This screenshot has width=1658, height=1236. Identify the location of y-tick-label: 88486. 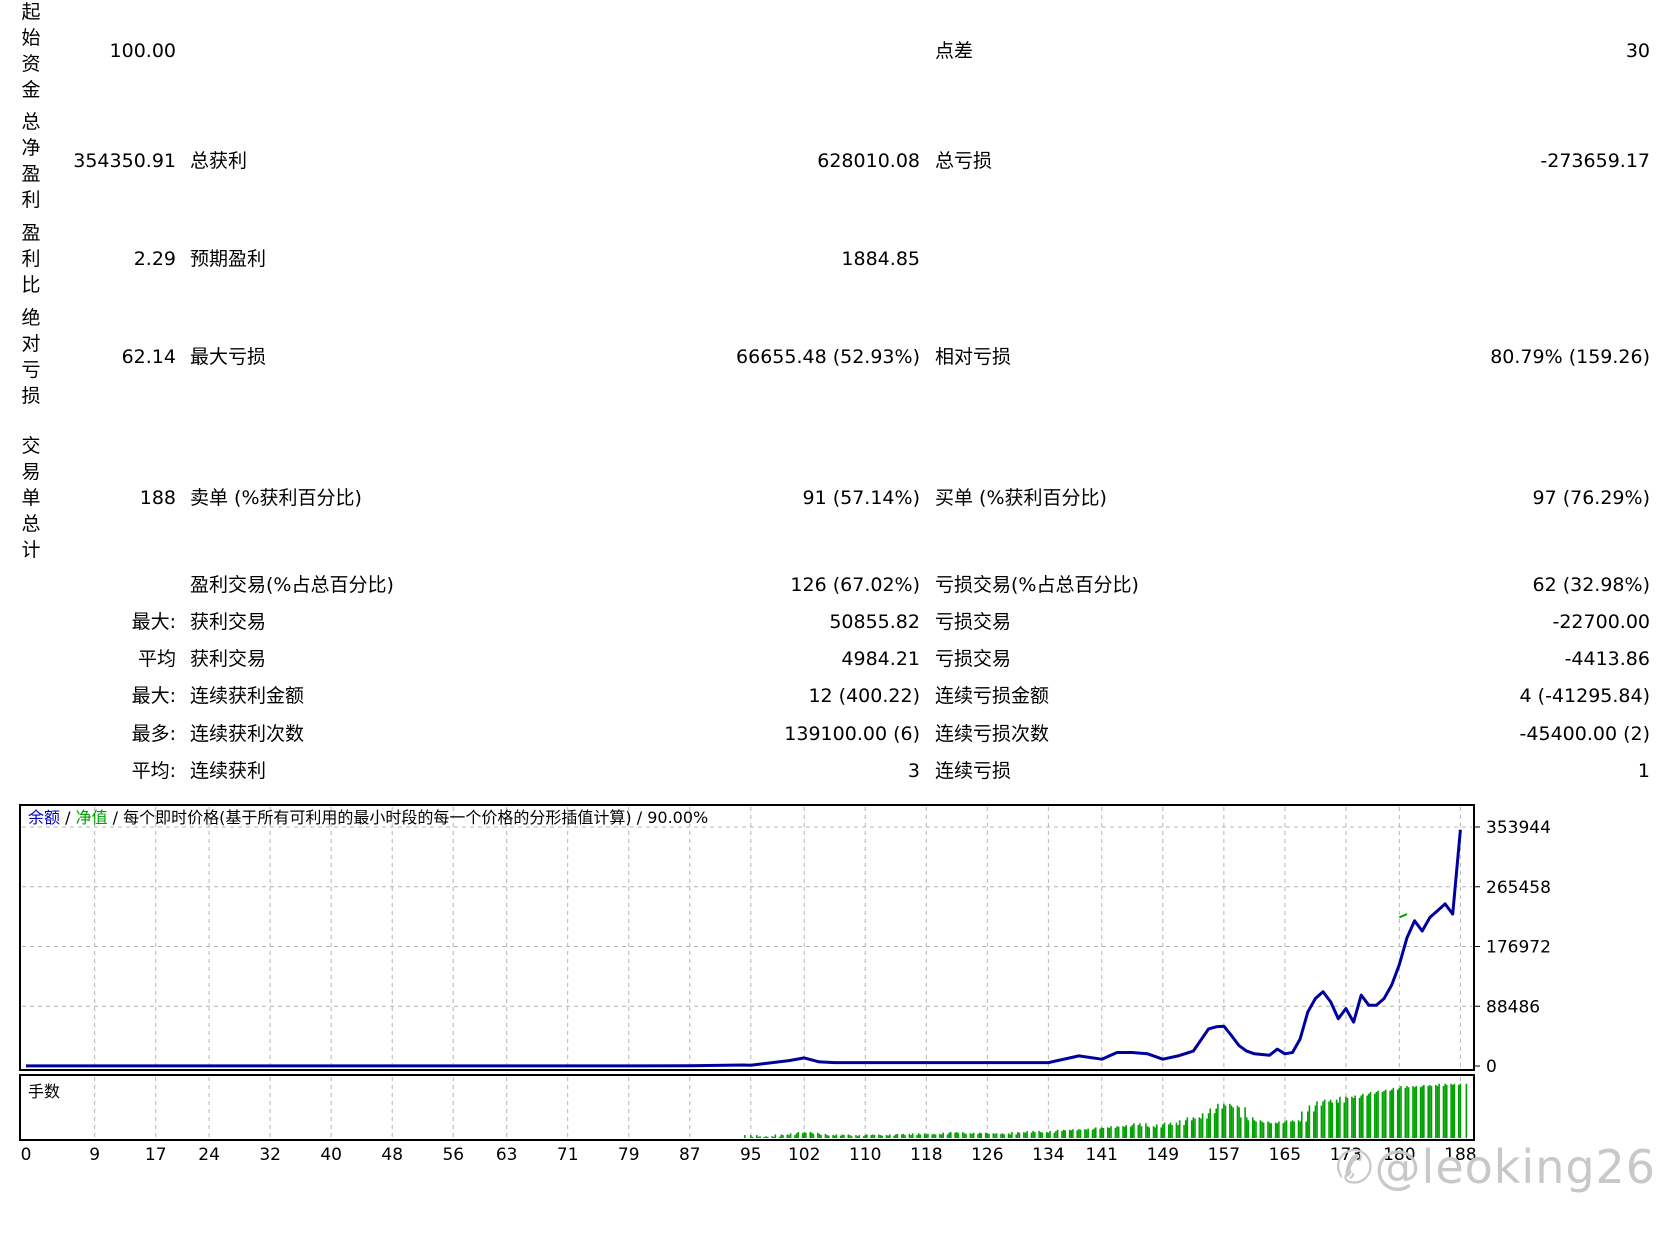
(1513, 1007).